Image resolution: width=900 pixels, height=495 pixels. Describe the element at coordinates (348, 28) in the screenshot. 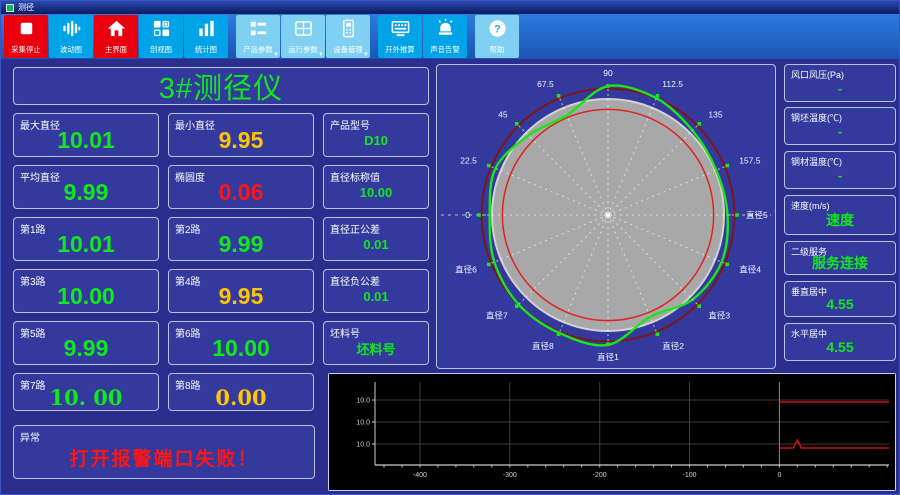

I see `device-manage-icon` at that location.